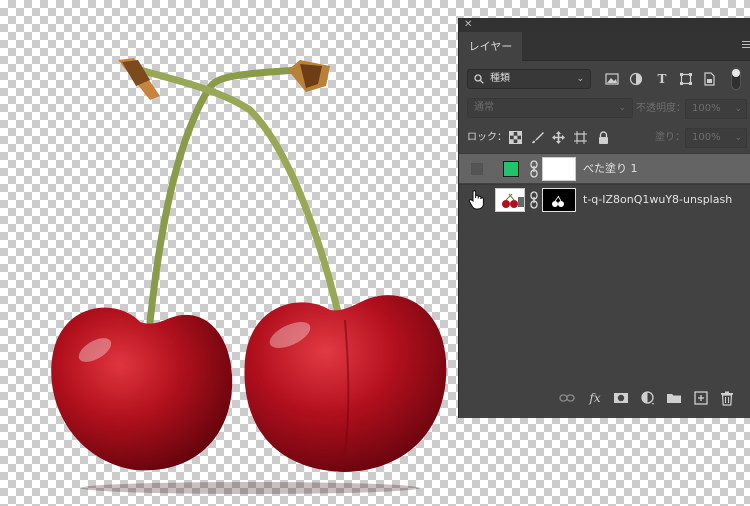  What do you see at coordinates (746, 45) in the screenshot?
I see `menu-lines-icon` at bounding box center [746, 45].